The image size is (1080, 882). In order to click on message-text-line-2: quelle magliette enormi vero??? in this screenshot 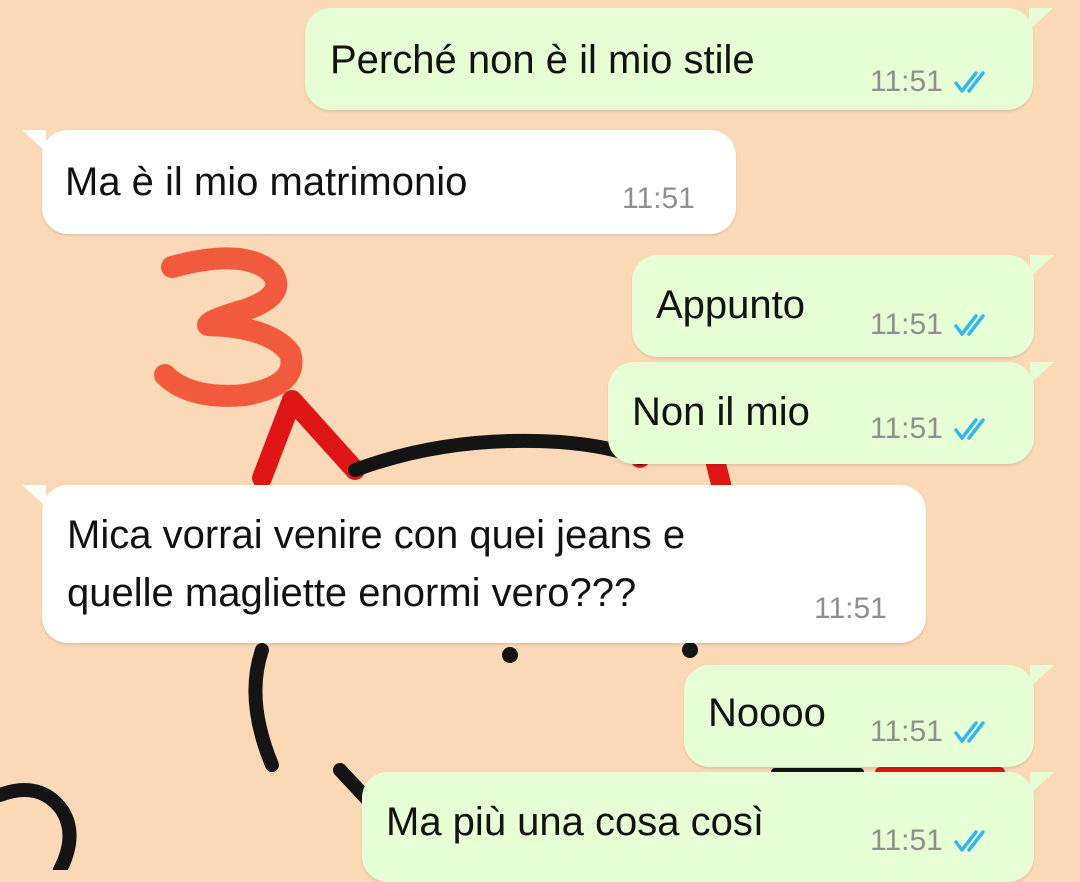, I will do `click(352, 593)`.